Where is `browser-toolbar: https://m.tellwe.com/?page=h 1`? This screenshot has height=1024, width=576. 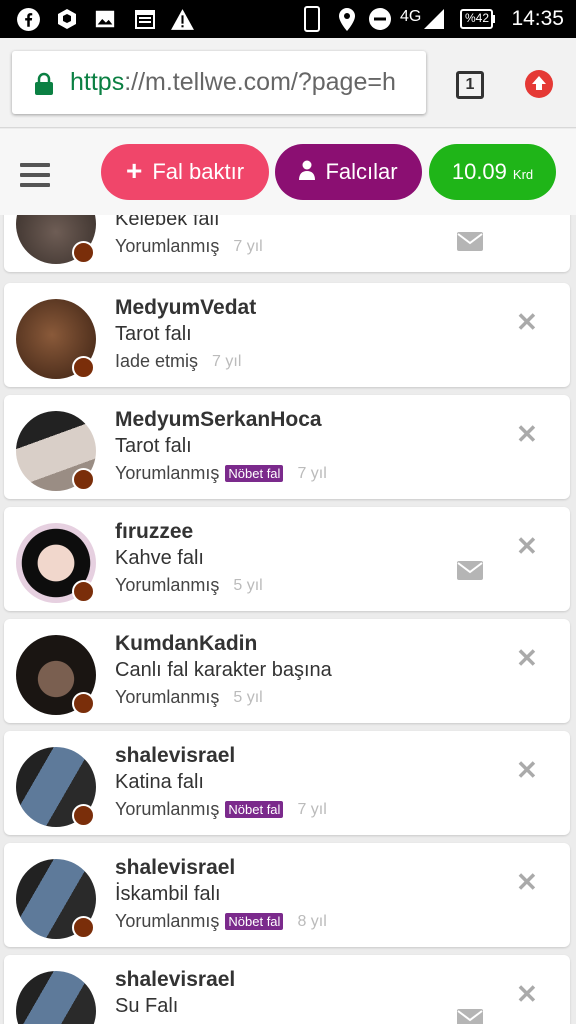 browser-toolbar: https://m.tellwe.com/?page=h 1 is located at coordinates (288, 83).